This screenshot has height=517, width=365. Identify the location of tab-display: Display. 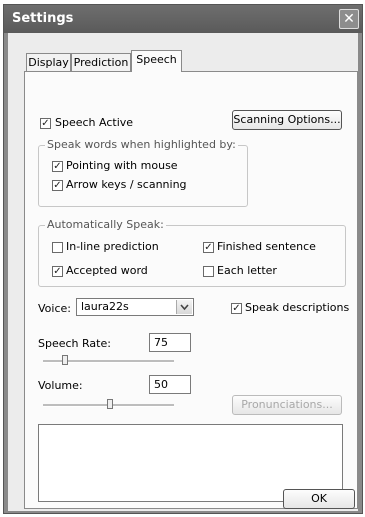
(48, 62).